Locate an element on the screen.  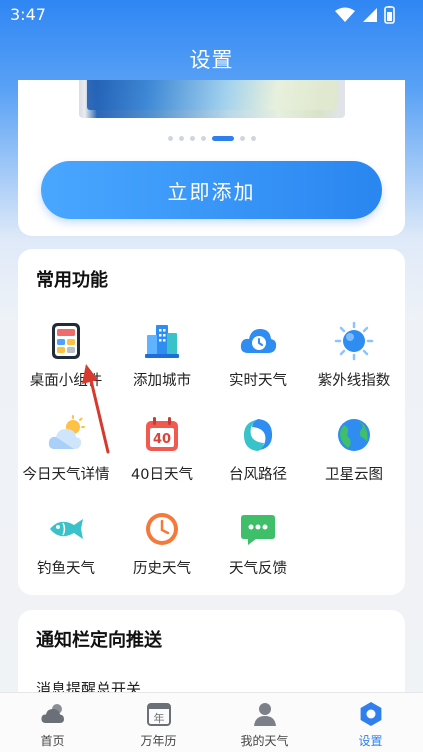
func-label: 实时天气 is located at coordinates (258, 381).